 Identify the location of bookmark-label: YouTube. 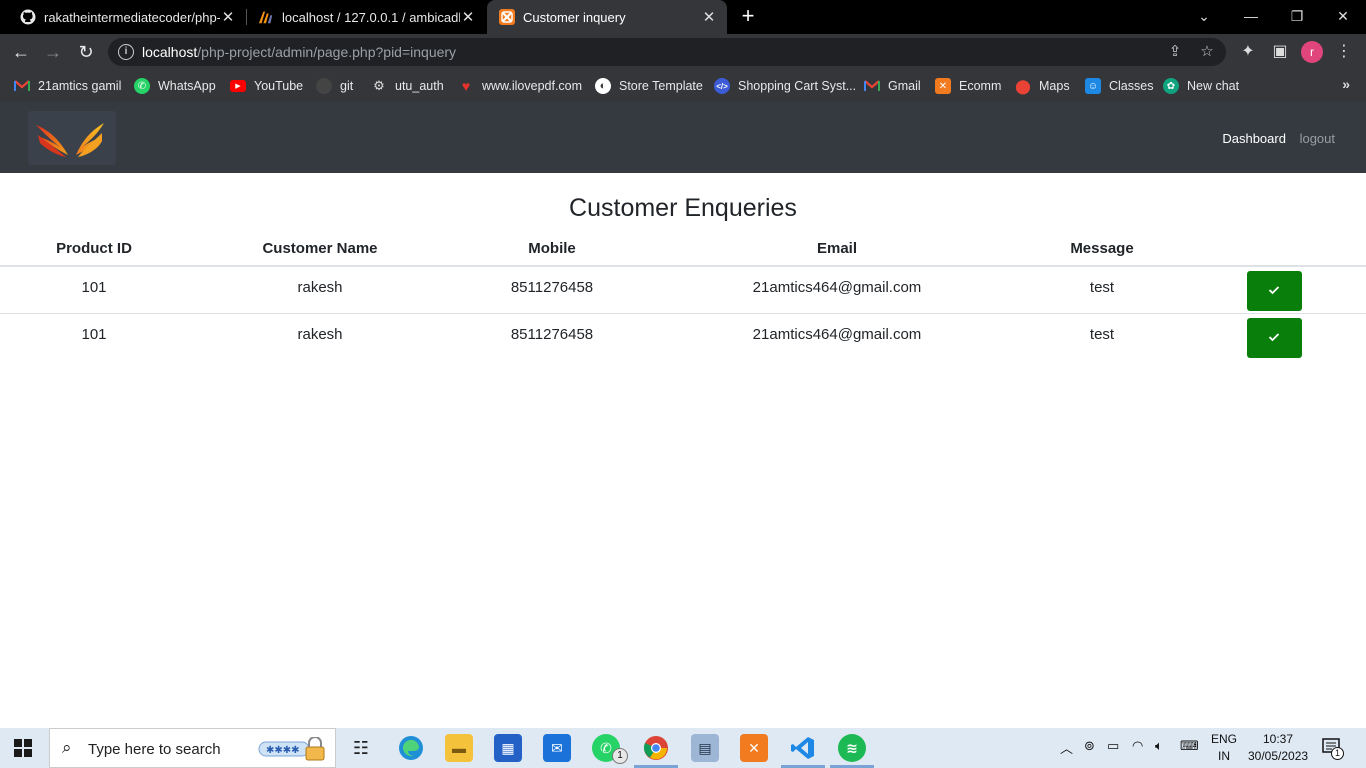
(279, 86).